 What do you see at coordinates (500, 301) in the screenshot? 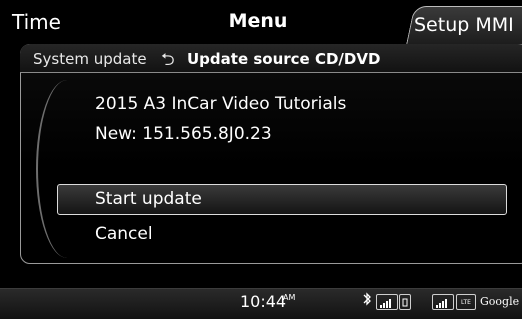
I see `google-logo: Google` at bounding box center [500, 301].